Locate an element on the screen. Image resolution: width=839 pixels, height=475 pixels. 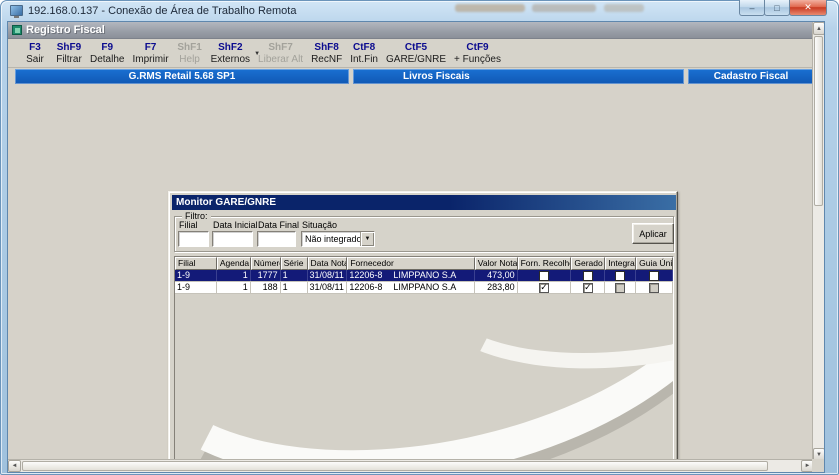
column-header-integrado: Integrado is located at coordinates (621, 263).